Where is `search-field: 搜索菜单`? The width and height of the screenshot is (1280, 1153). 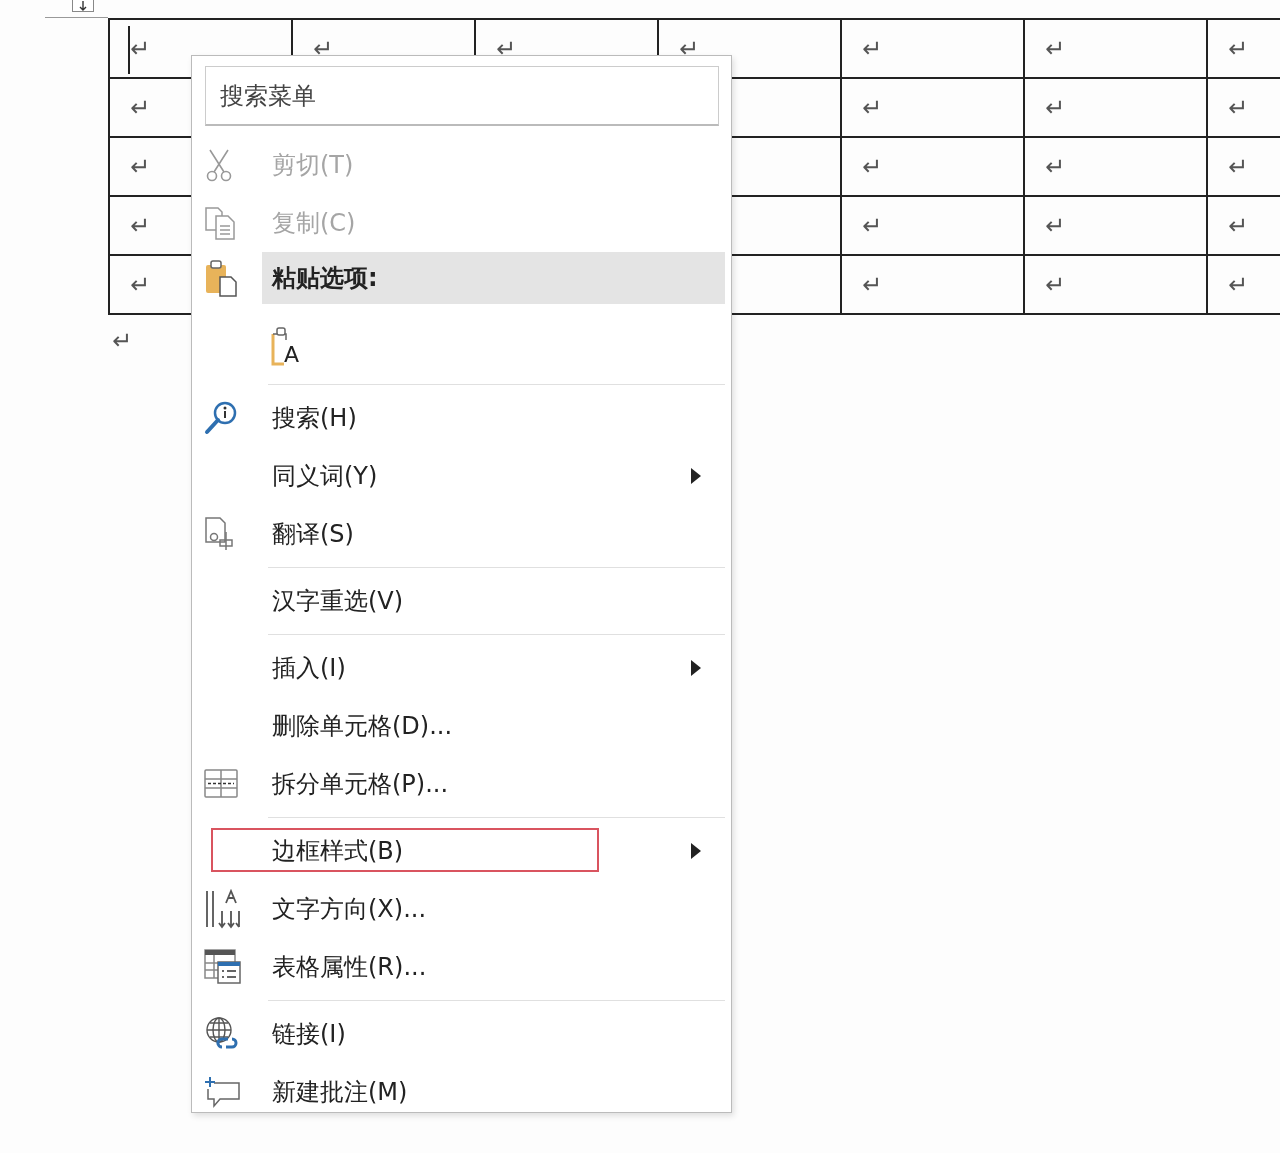 search-field: 搜索菜单 is located at coordinates (462, 96).